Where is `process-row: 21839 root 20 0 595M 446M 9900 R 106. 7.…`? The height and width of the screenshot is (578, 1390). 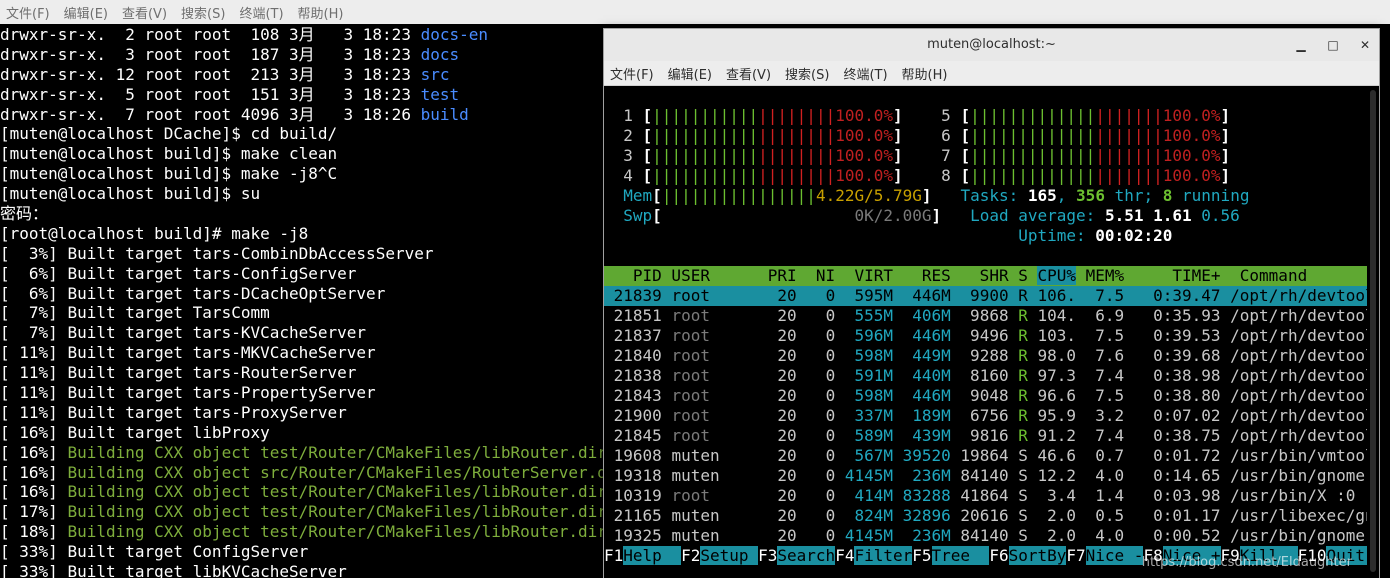
process-row: 21839 root 20 0 595M 446M 9900 R 106. 7.… is located at coordinates (986, 296).